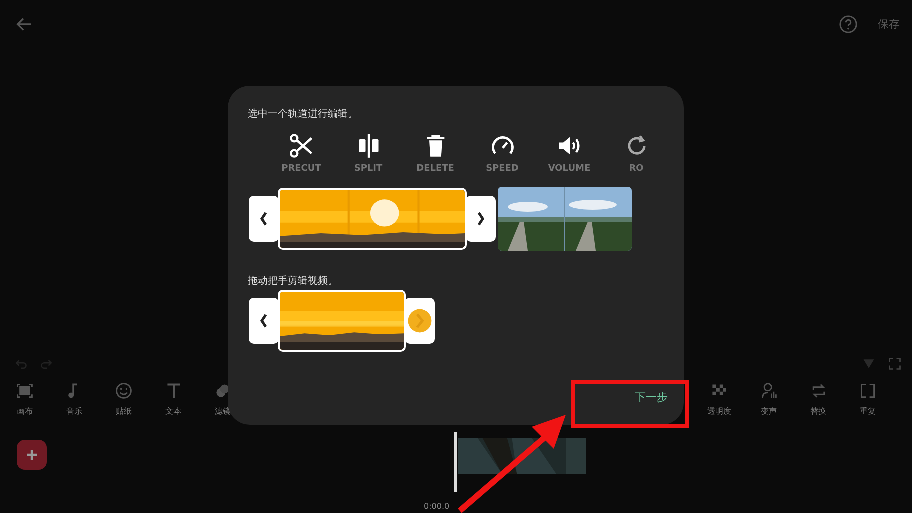 Image resolution: width=912 pixels, height=513 pixels. I want to click on add-button, so click(32, 455).